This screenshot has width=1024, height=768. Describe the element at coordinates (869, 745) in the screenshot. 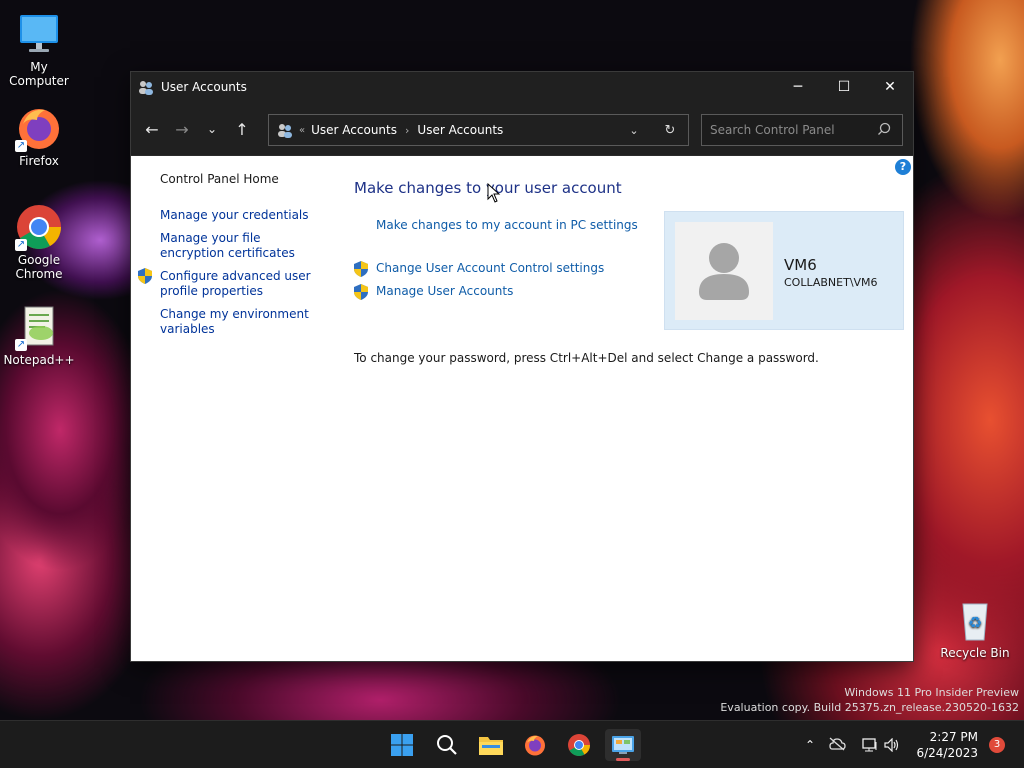

I see `network-wired-icon` at that location.